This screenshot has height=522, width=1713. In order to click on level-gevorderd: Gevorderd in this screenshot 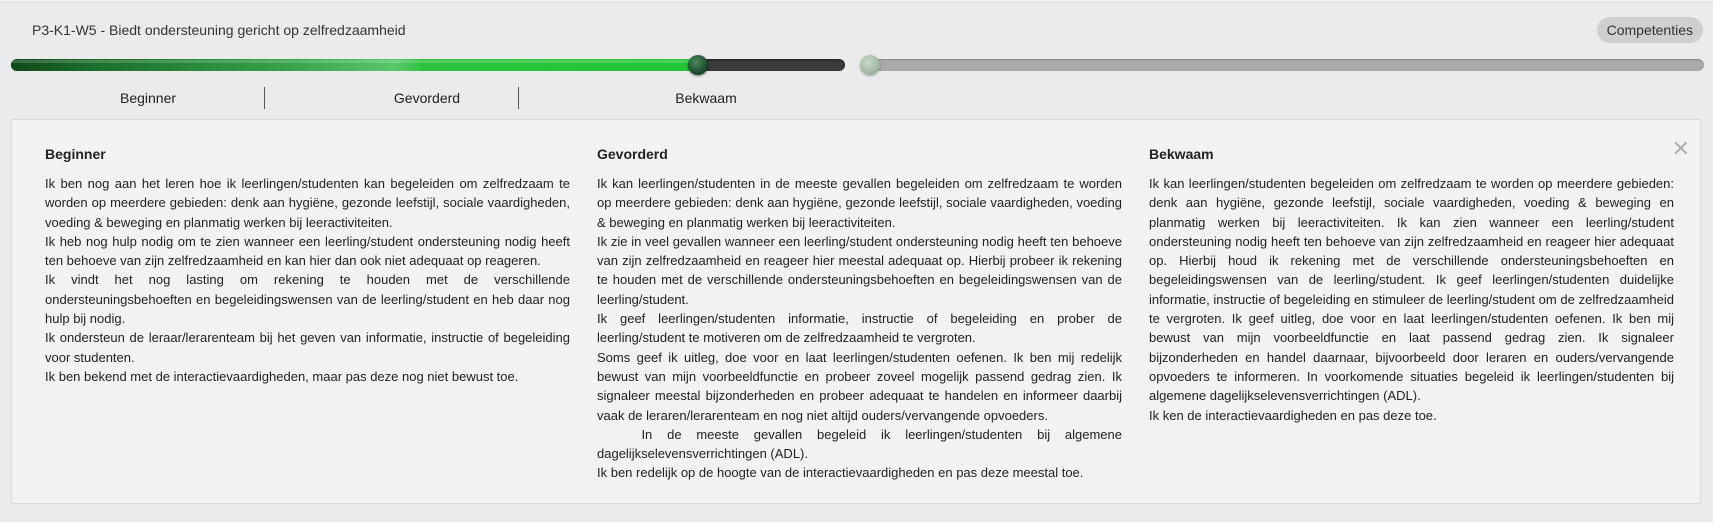, I will do `click(427, 98)`.